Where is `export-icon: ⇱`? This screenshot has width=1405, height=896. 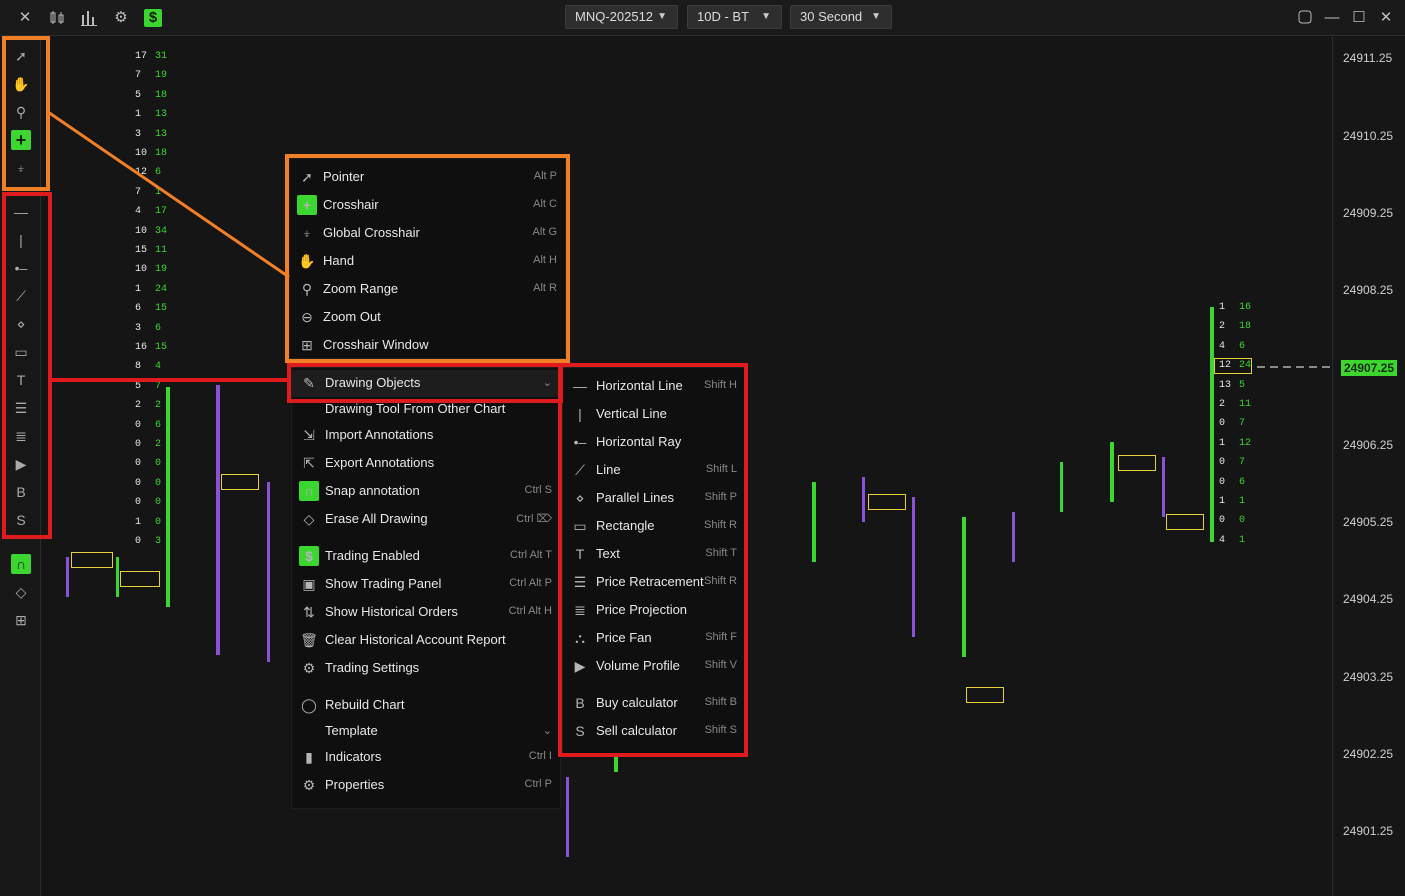 export-icon: ⇱ is located at coordinates (309, 463).